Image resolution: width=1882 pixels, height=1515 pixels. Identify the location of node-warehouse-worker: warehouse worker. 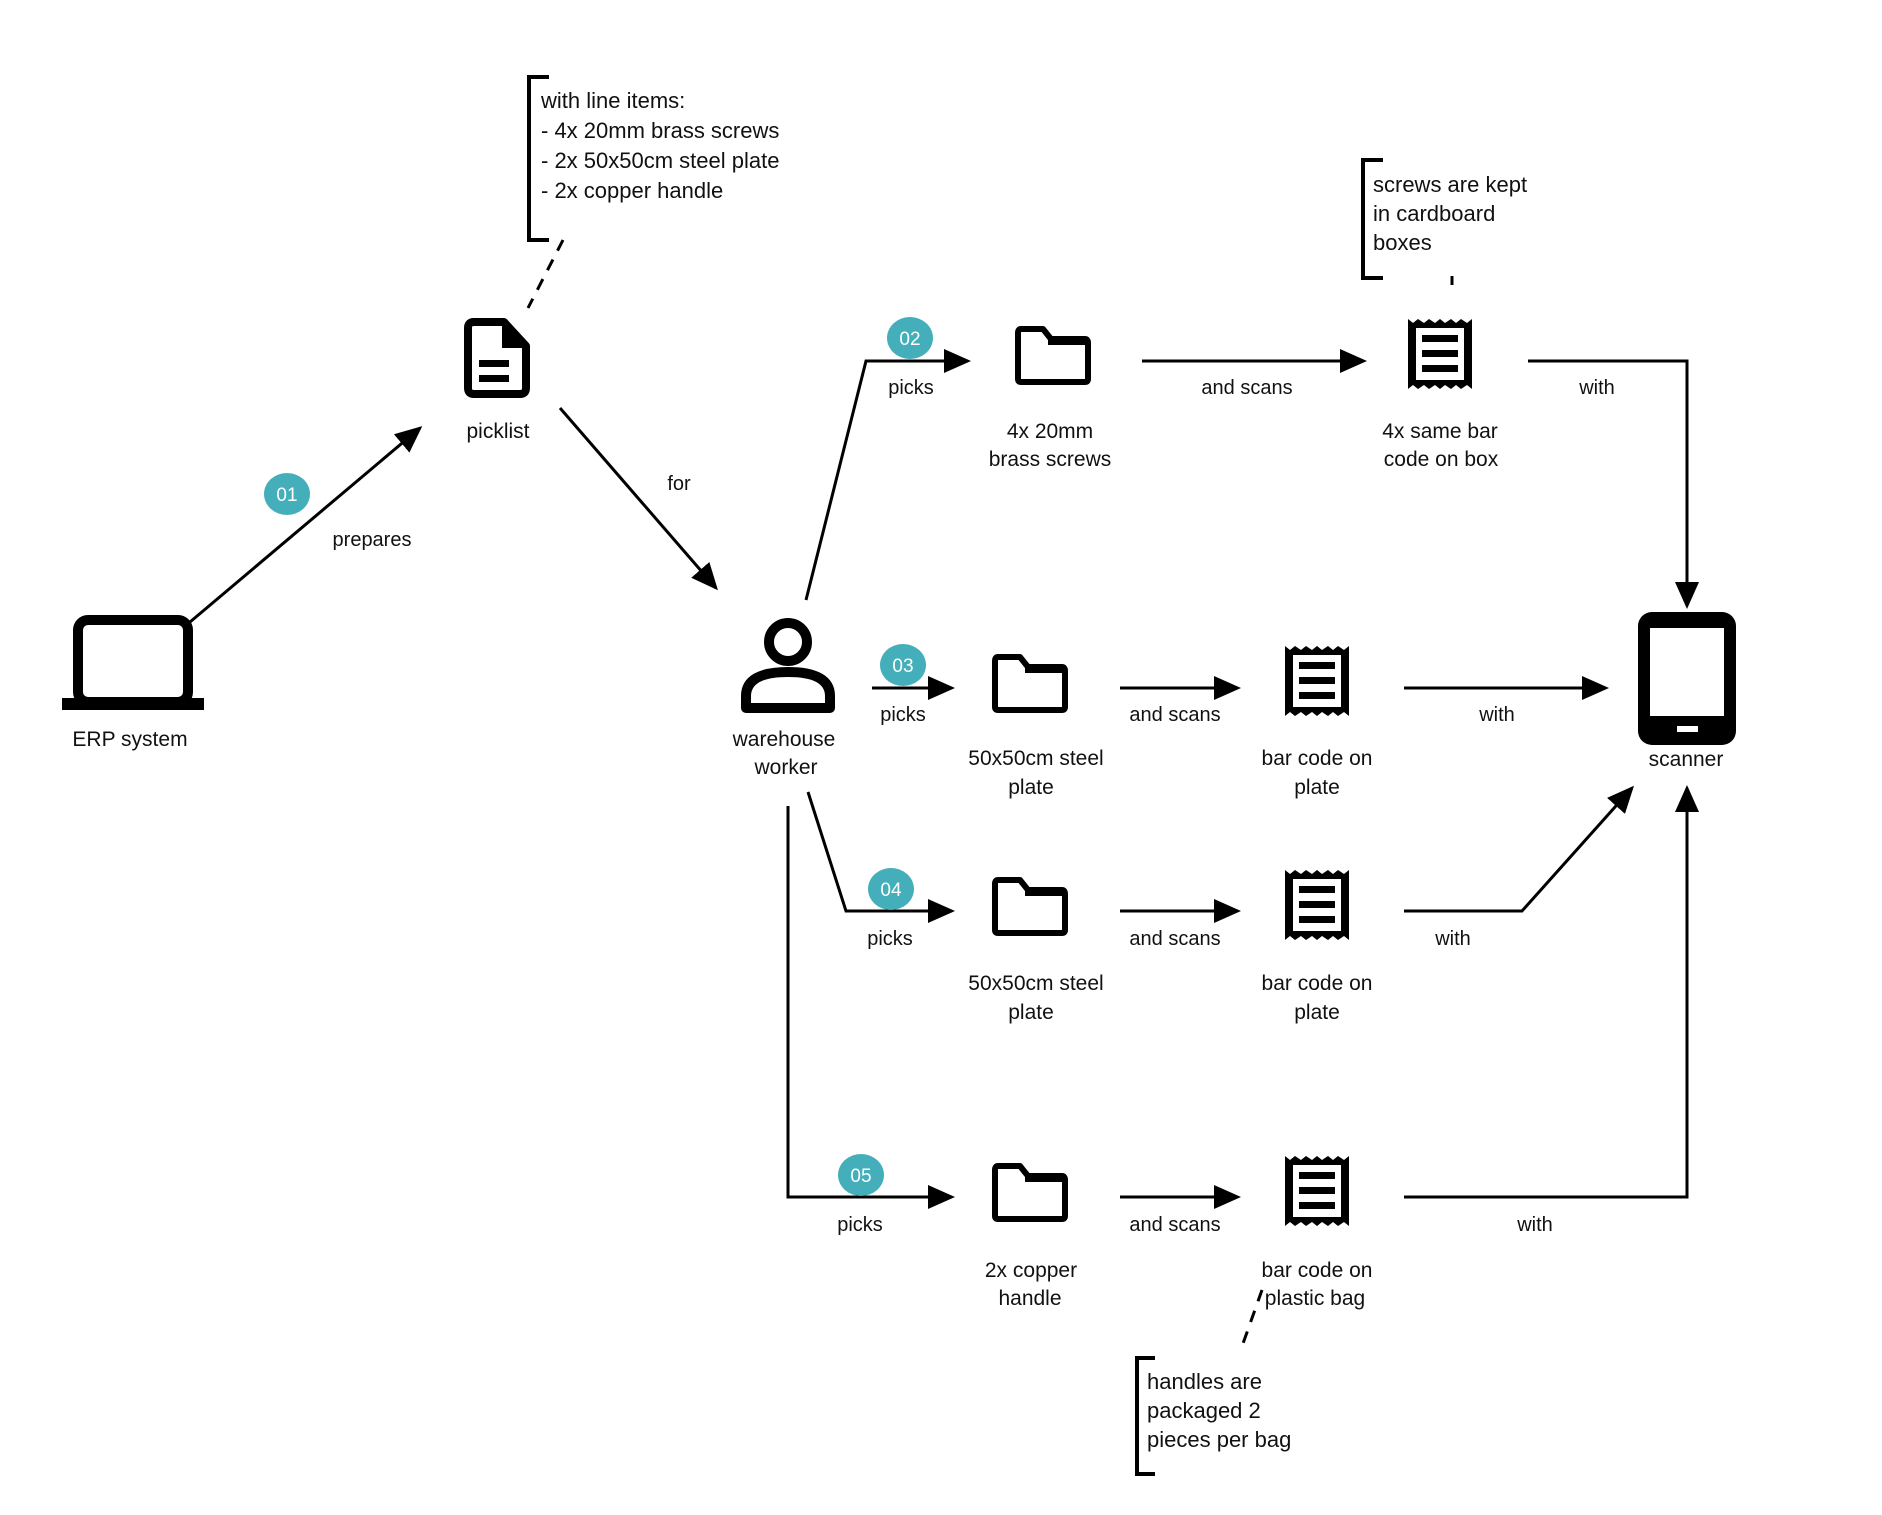
(784, 698).